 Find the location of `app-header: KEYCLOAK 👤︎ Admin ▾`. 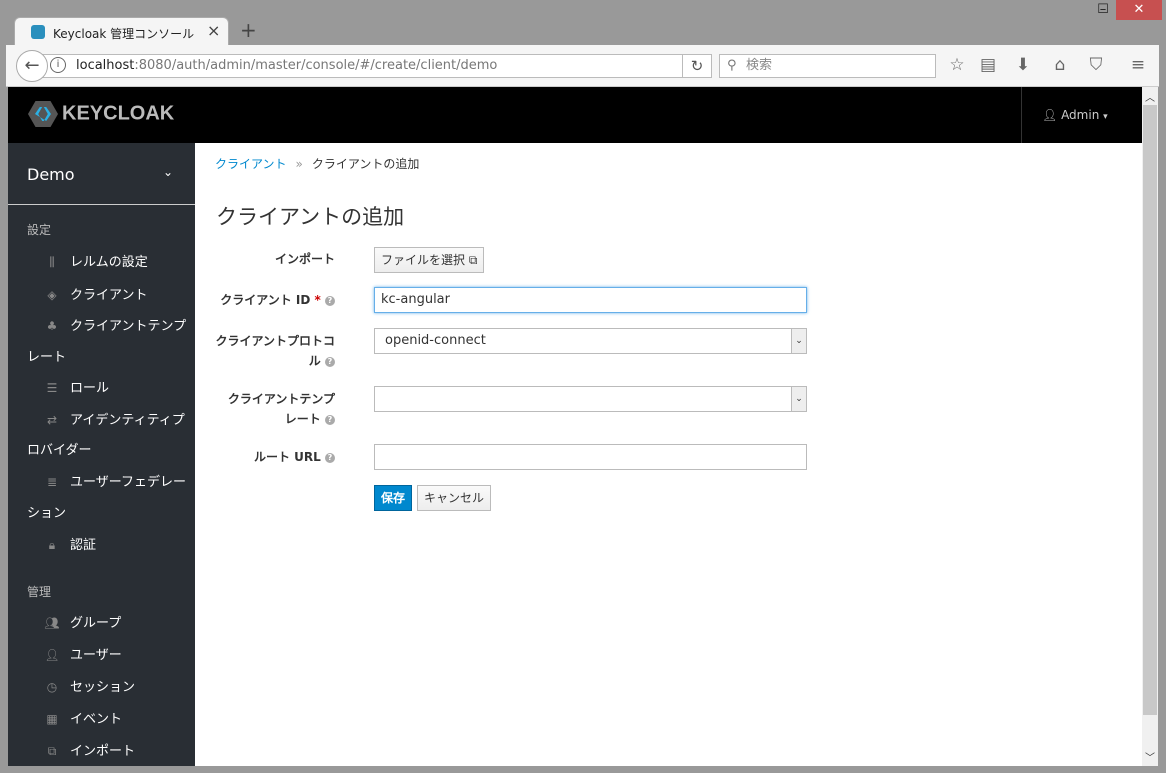

app-header: KEYCLOAK 👤︎ Admin ▾ is located at coordinates (575, 115).